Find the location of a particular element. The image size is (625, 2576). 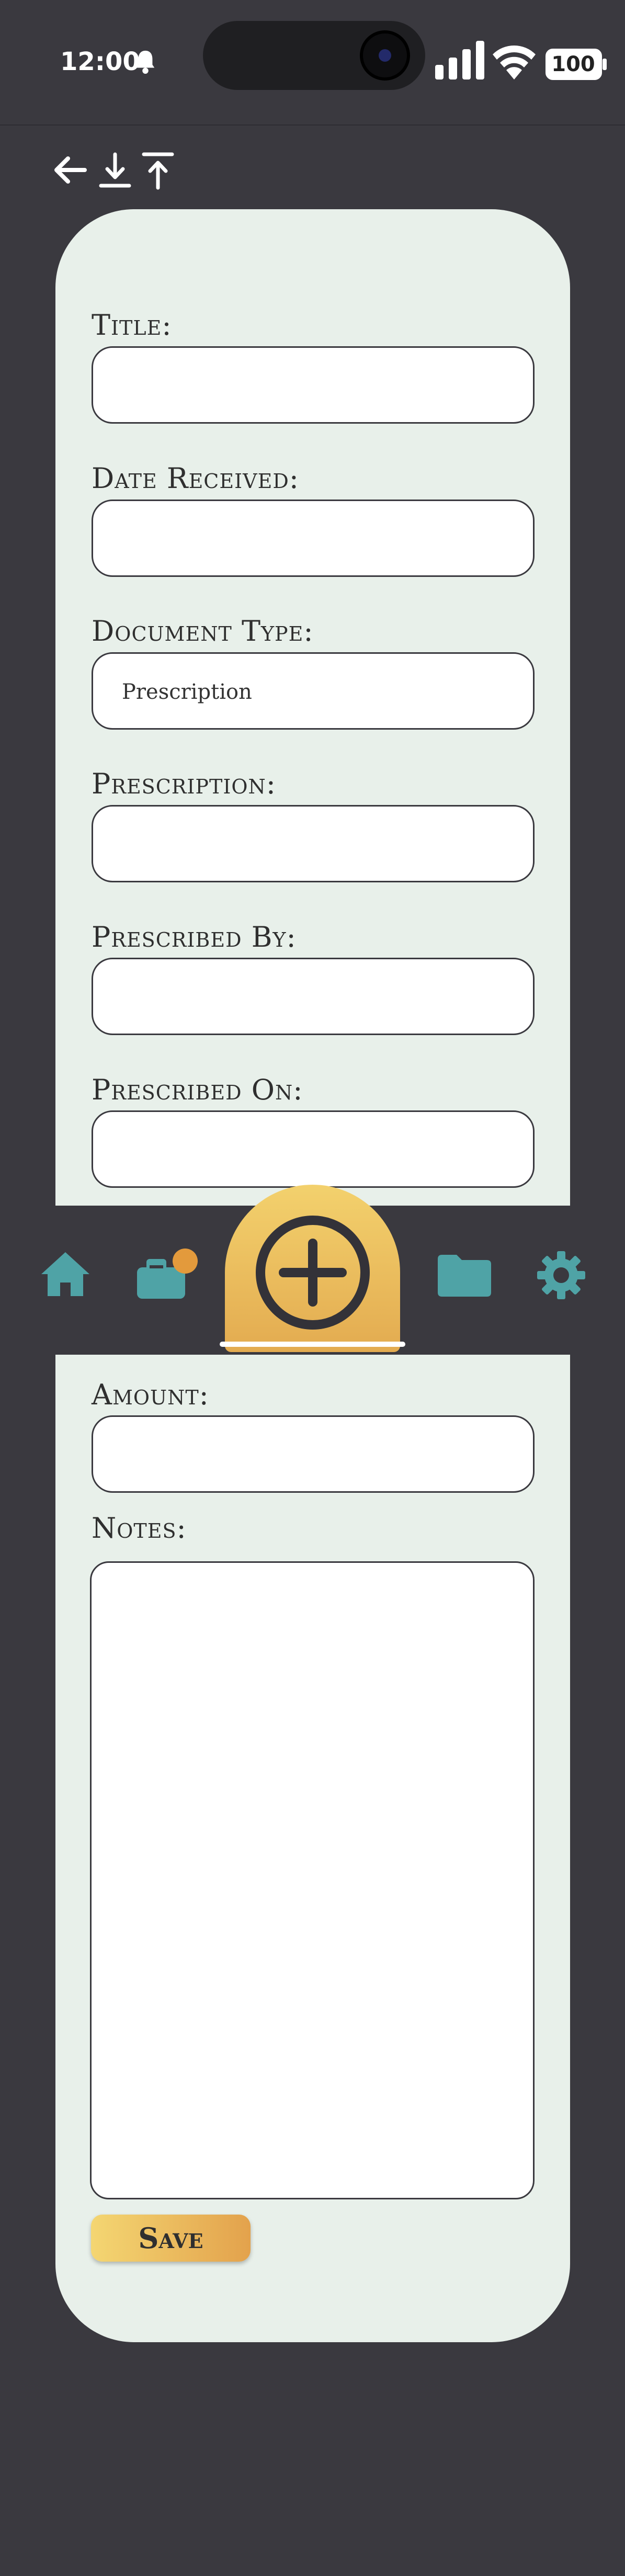

prescribed-by-input is located at coordinates (313, 996).